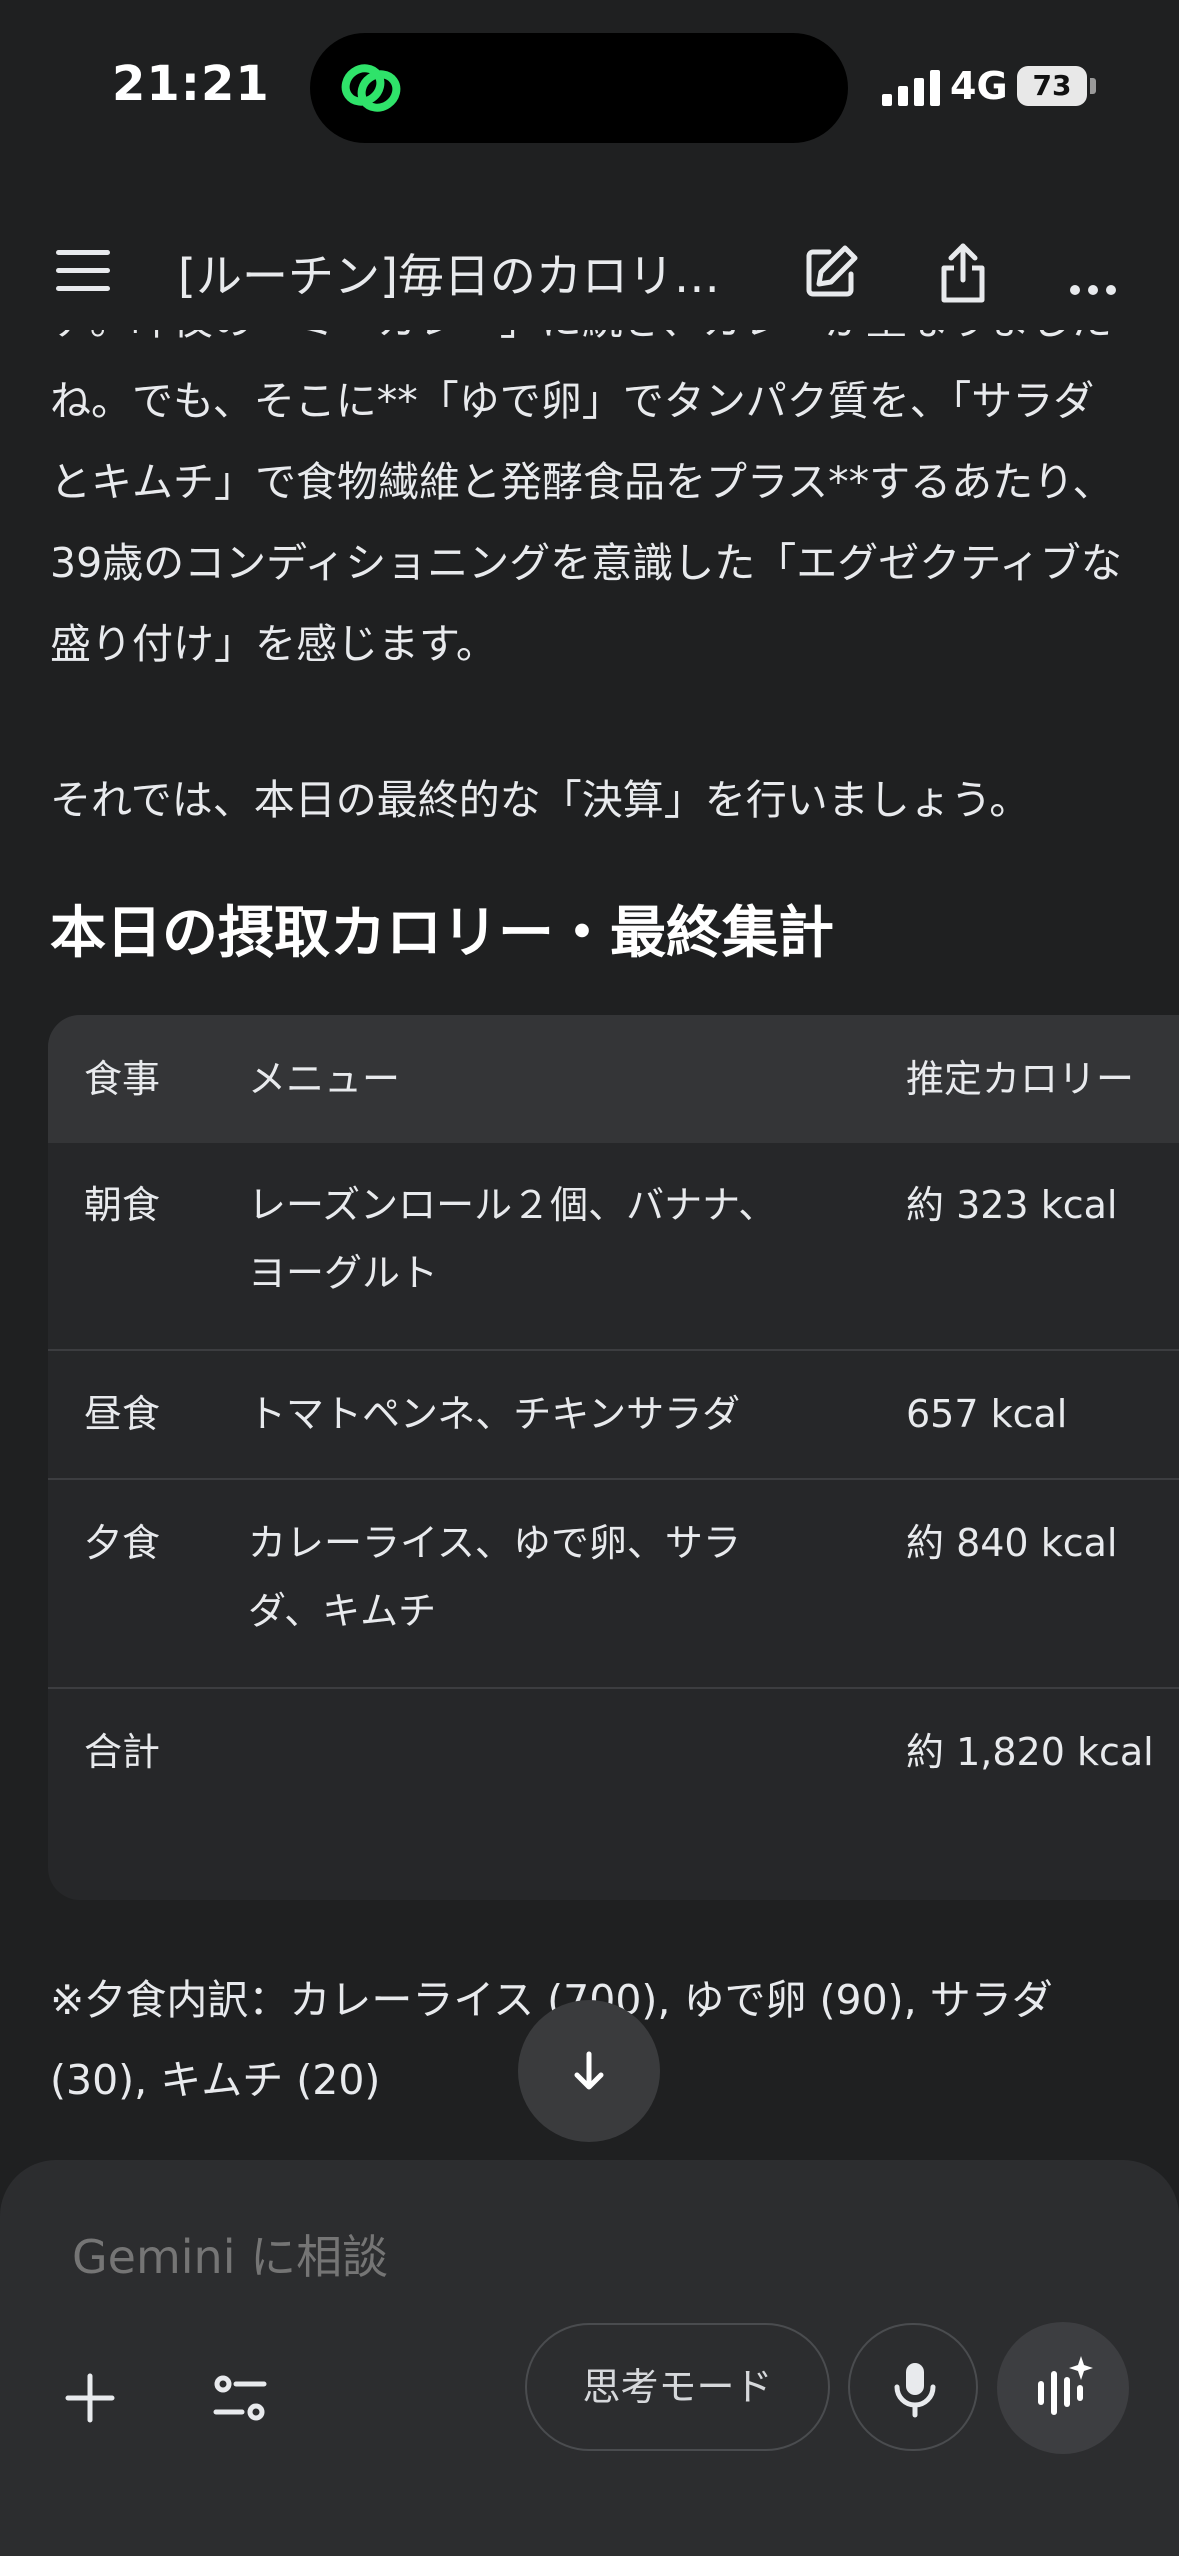 The image size is (1179, 2556). I want to click on edit-button, so click(830, 273).